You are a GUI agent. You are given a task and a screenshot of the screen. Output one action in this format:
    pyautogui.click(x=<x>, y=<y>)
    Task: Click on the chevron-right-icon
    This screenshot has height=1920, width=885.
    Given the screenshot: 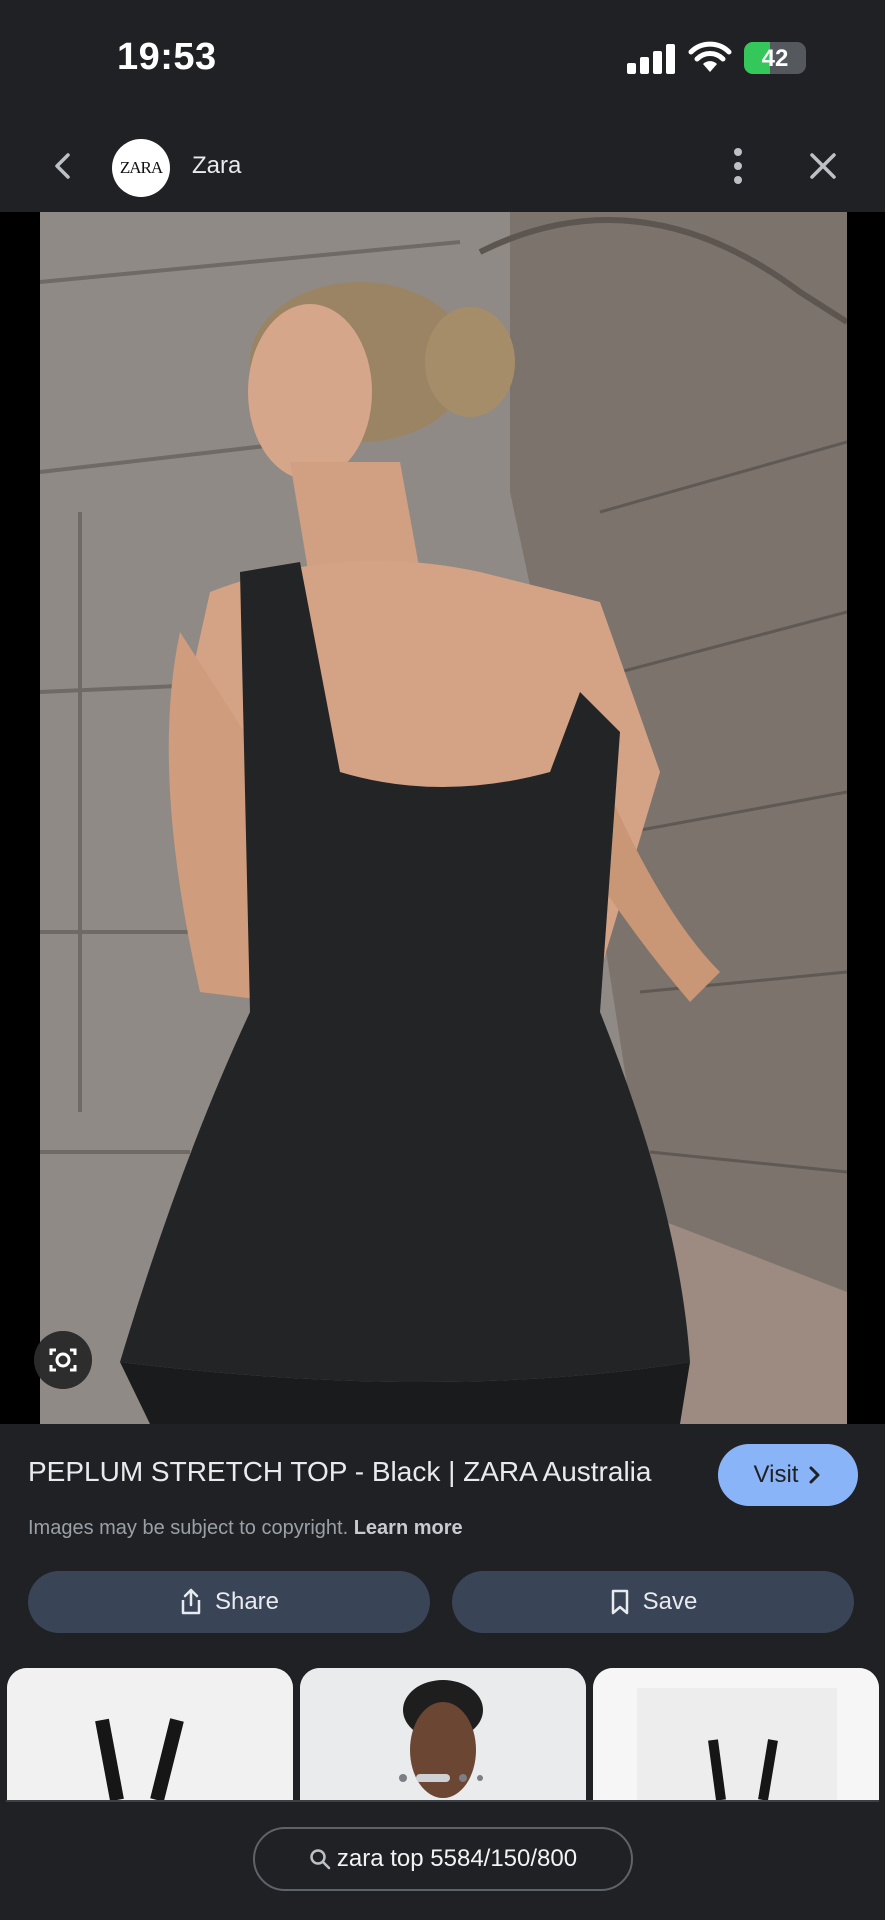 What is the action you would take?
    pyautogui.click(x=814, y=1475)
    